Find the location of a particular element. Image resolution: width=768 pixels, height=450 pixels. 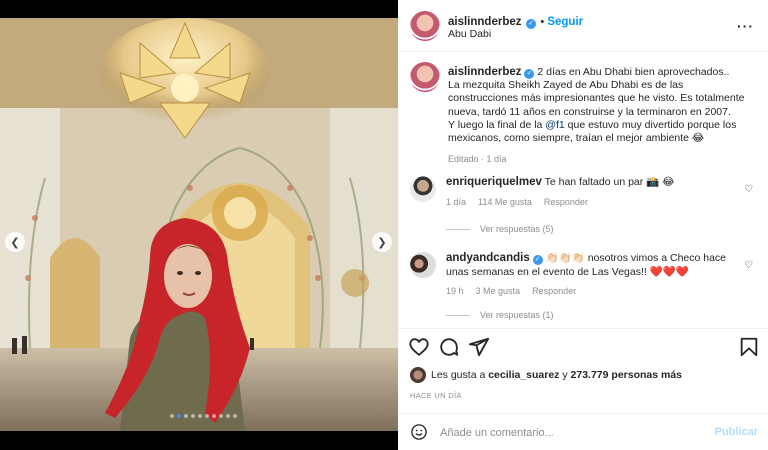

comment-likes: 114 Me gusta is located at coordinates (505, 203).